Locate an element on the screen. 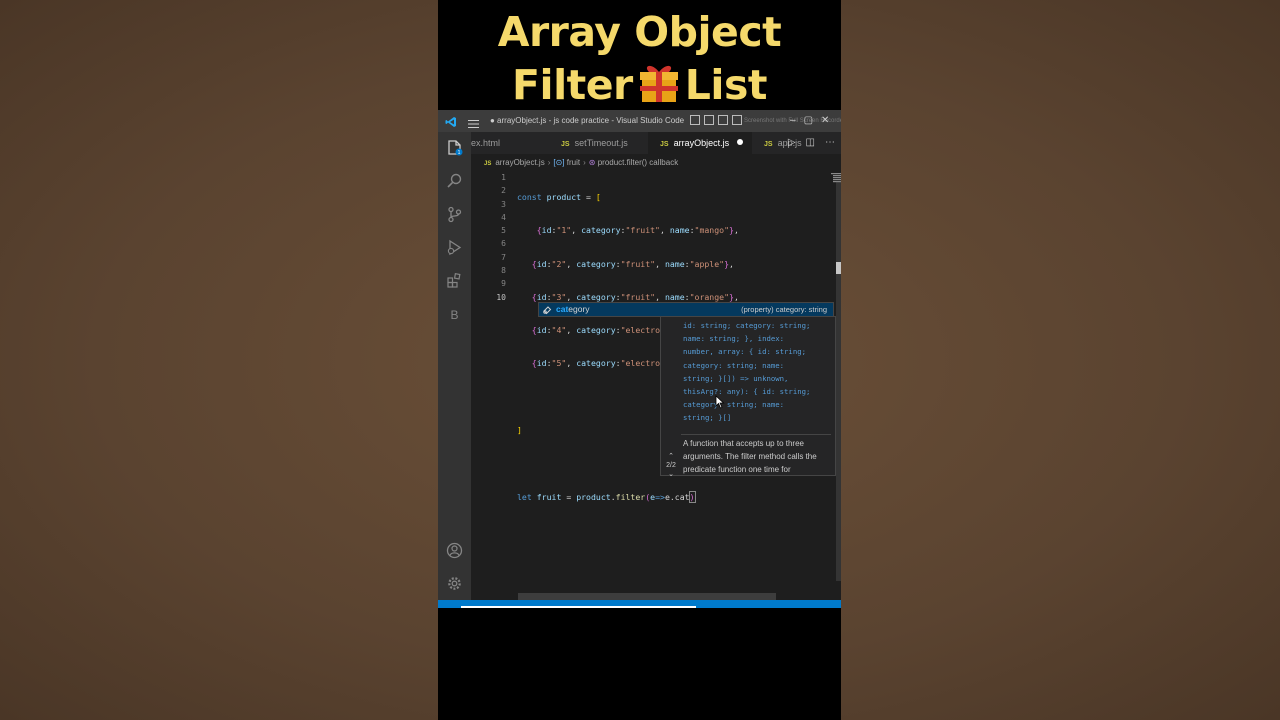 This screenshot has height=720, width=1280. more-actions-icon: ⋯ is located at coordinates (830, 142).